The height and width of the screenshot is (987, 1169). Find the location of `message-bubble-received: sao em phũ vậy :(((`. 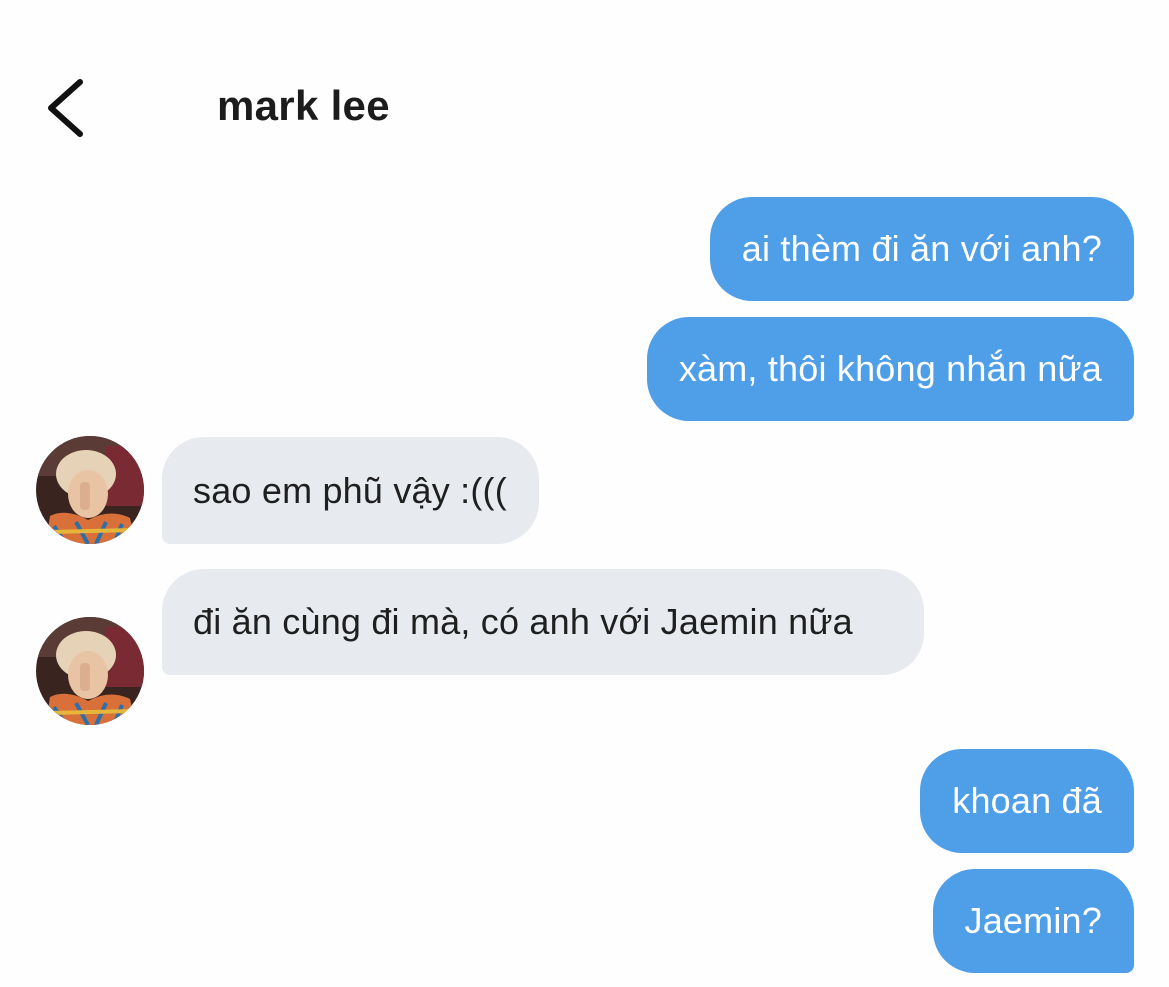

message-bubble-received: sao em phũ vậy :((( is located at coordinates (350, 490).